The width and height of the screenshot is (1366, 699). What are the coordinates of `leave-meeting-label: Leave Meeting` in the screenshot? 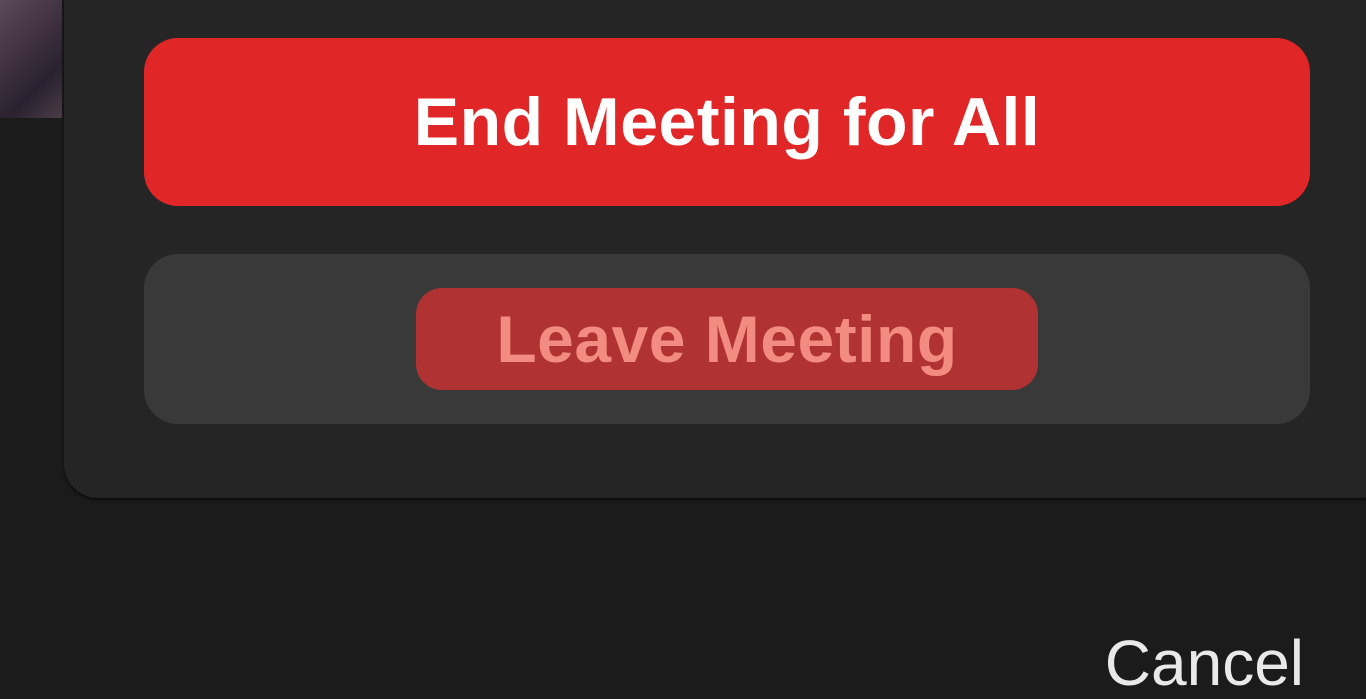 It's located at (727, 339).